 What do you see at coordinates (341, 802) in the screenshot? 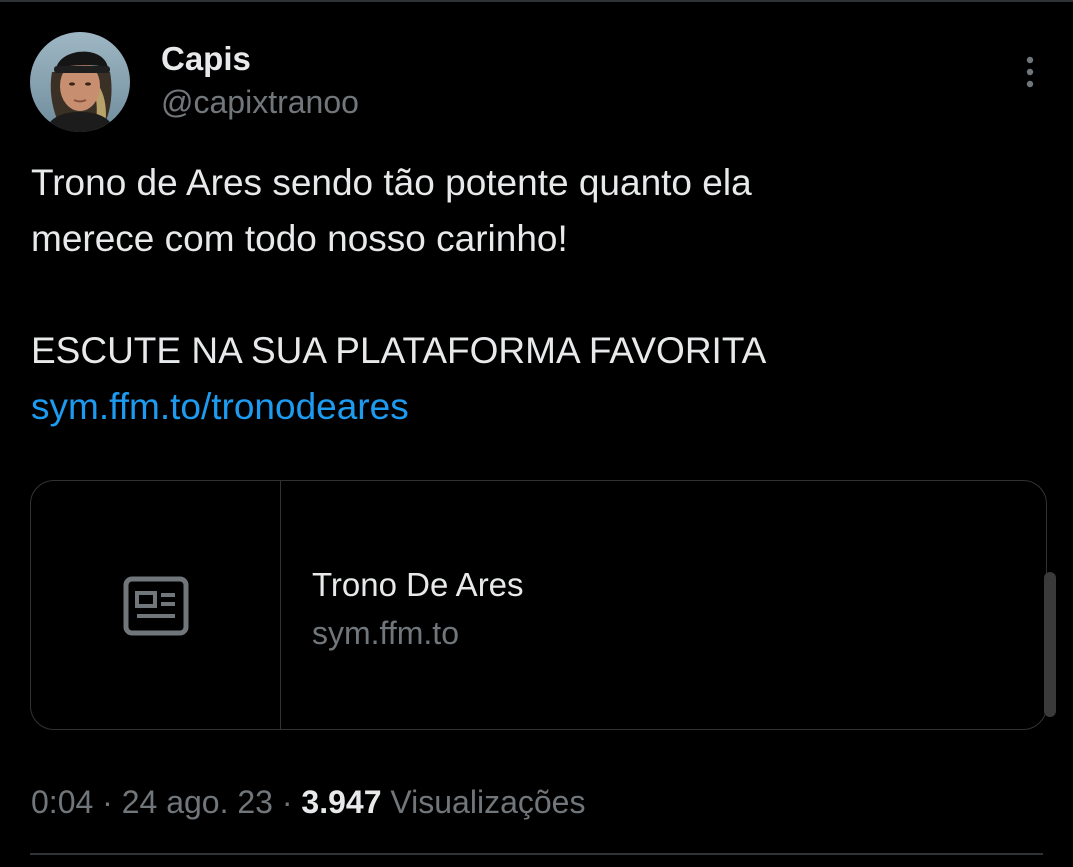
I see `views-count: 3.947` at bounding box center [341, 802].